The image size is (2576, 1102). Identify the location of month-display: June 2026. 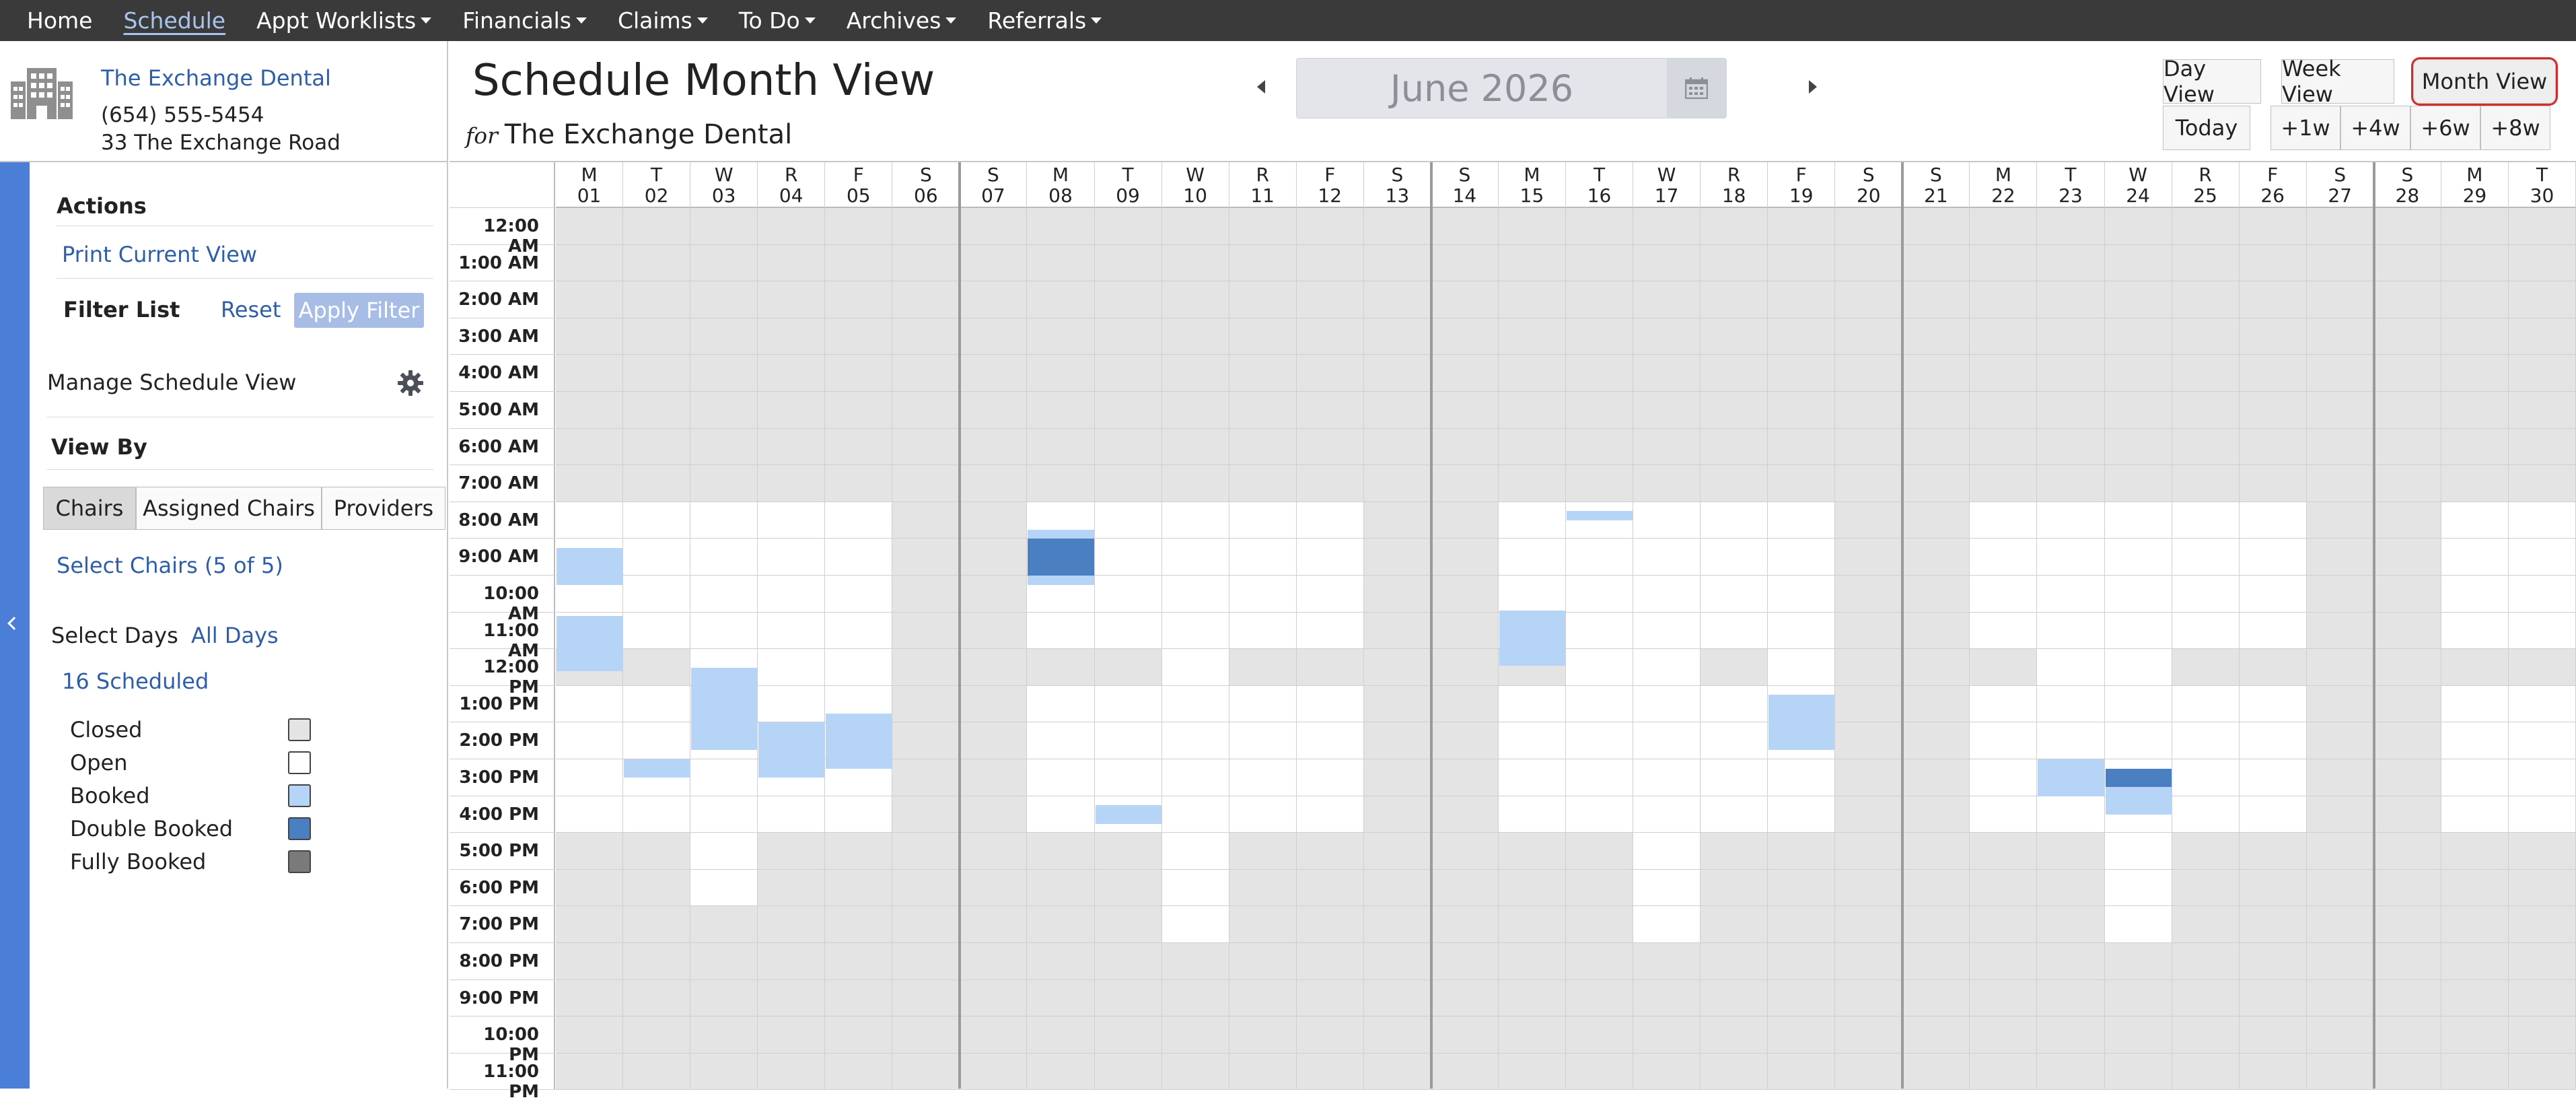
(1482, 88).